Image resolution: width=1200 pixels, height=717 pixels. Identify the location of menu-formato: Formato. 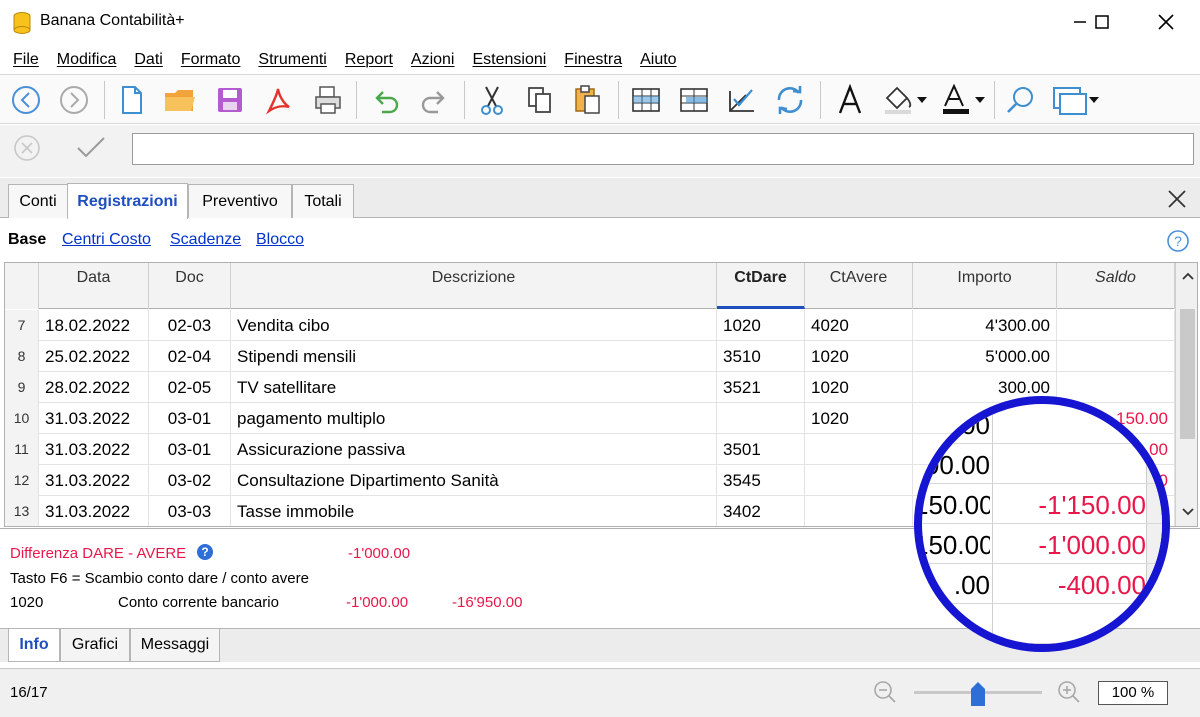
(211, 60).